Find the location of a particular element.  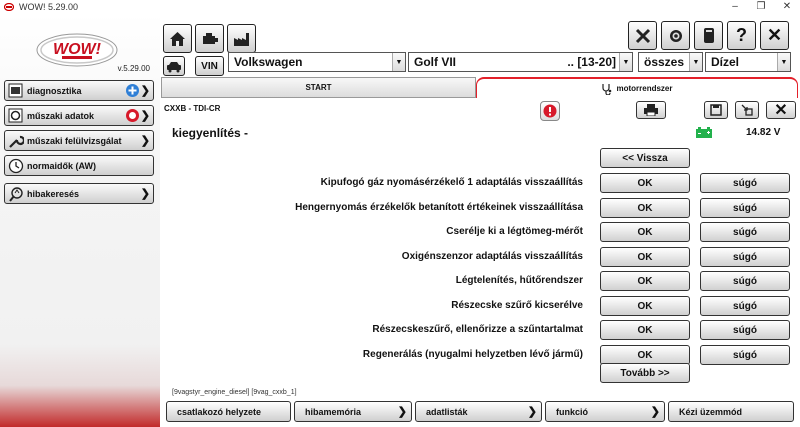

footer-fault-memory-button: hibamemória ❯ is located at coordinates (353, 411).